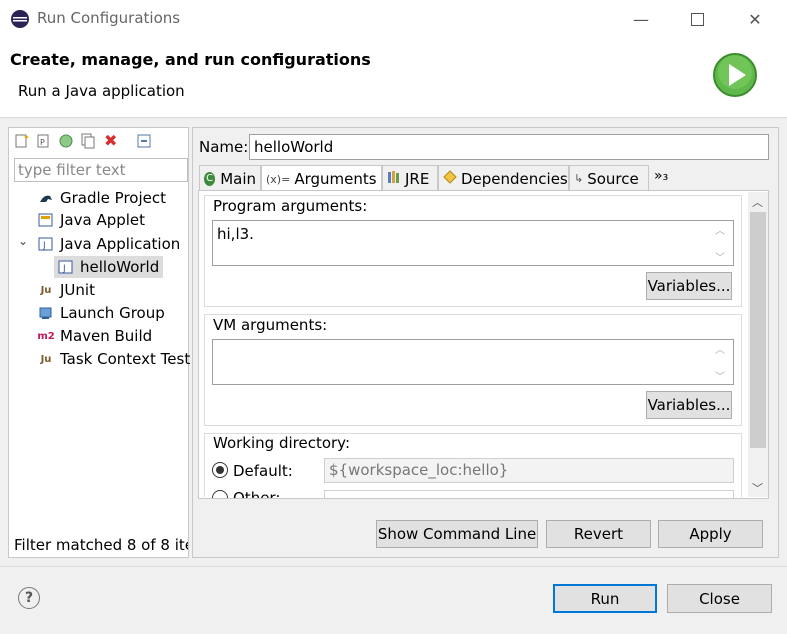 The image size is (787, 634). What do you see at coordinates (394, 179) in the screenshot?
I see `jre-tab-icon` at bounding box center [394, 179].